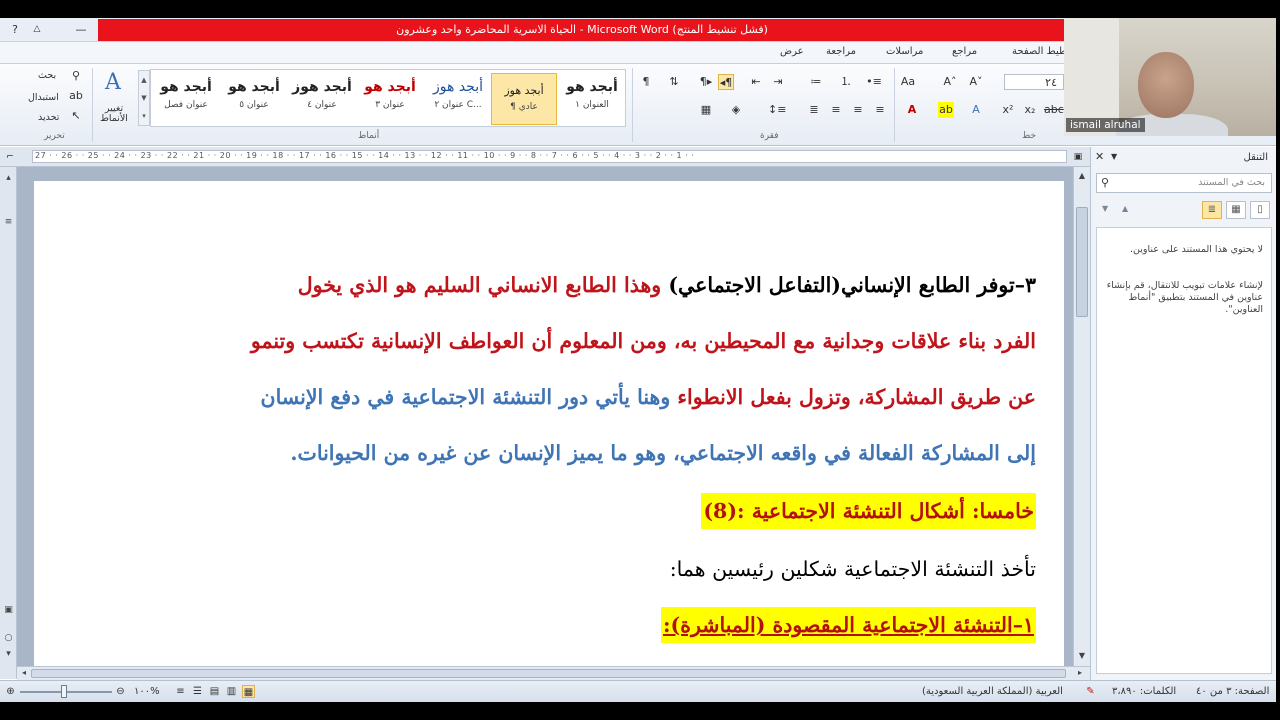 This screenshot has height=720, width=1280. I want to click on style-heading-4: أبجد هوز عنوان ٤, so click(322, 99).